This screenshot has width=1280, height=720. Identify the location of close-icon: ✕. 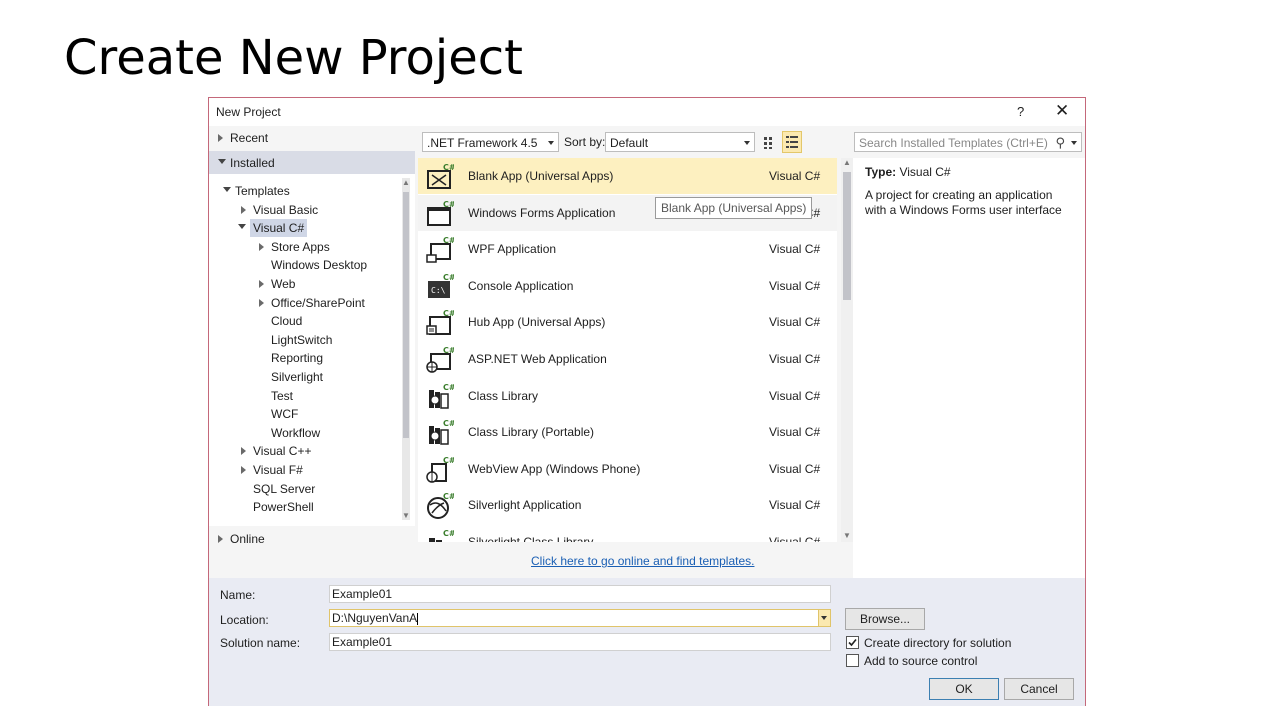
(1062, 111).